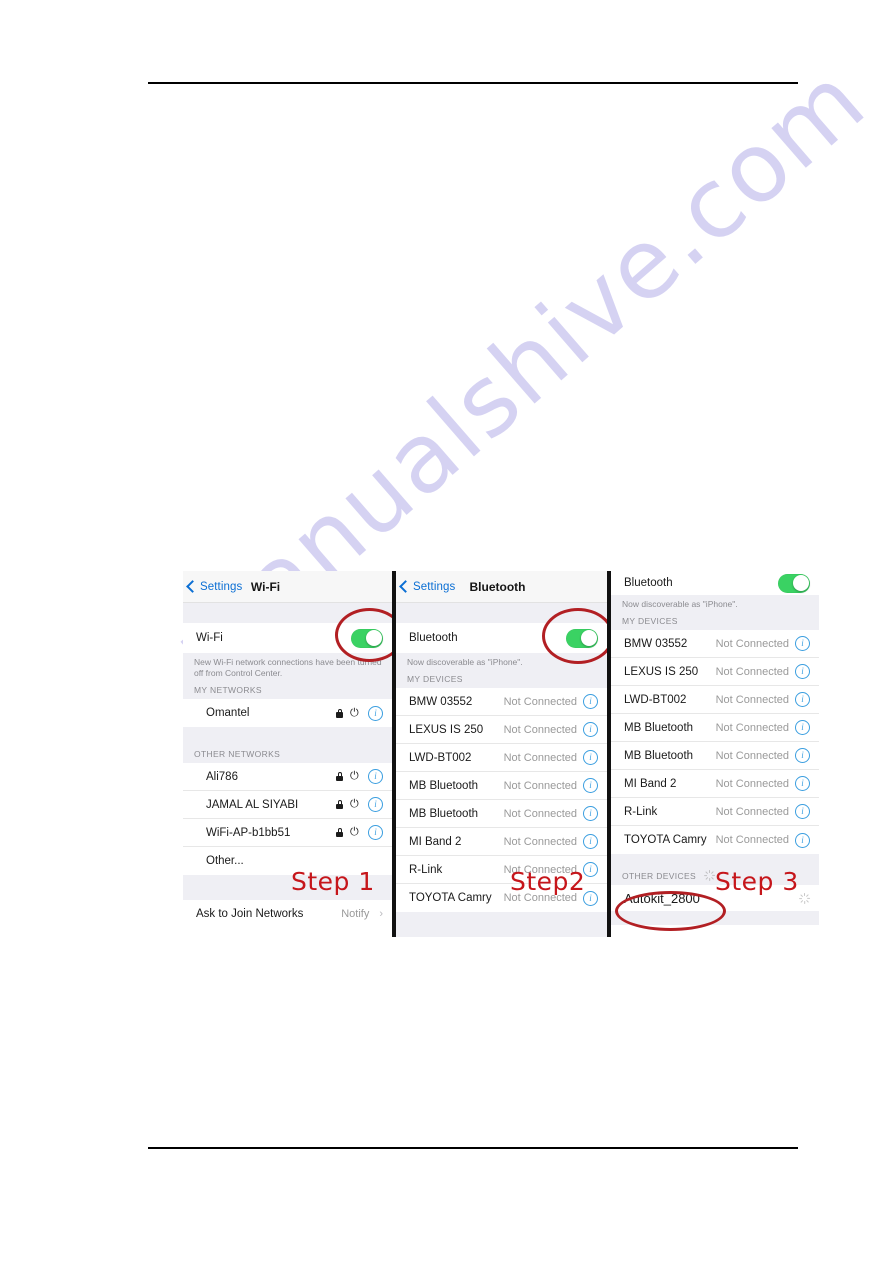 This screenshot has width=893, height=1263. I want to click on device-name: TOYOTA Camry, so click(450, 898).